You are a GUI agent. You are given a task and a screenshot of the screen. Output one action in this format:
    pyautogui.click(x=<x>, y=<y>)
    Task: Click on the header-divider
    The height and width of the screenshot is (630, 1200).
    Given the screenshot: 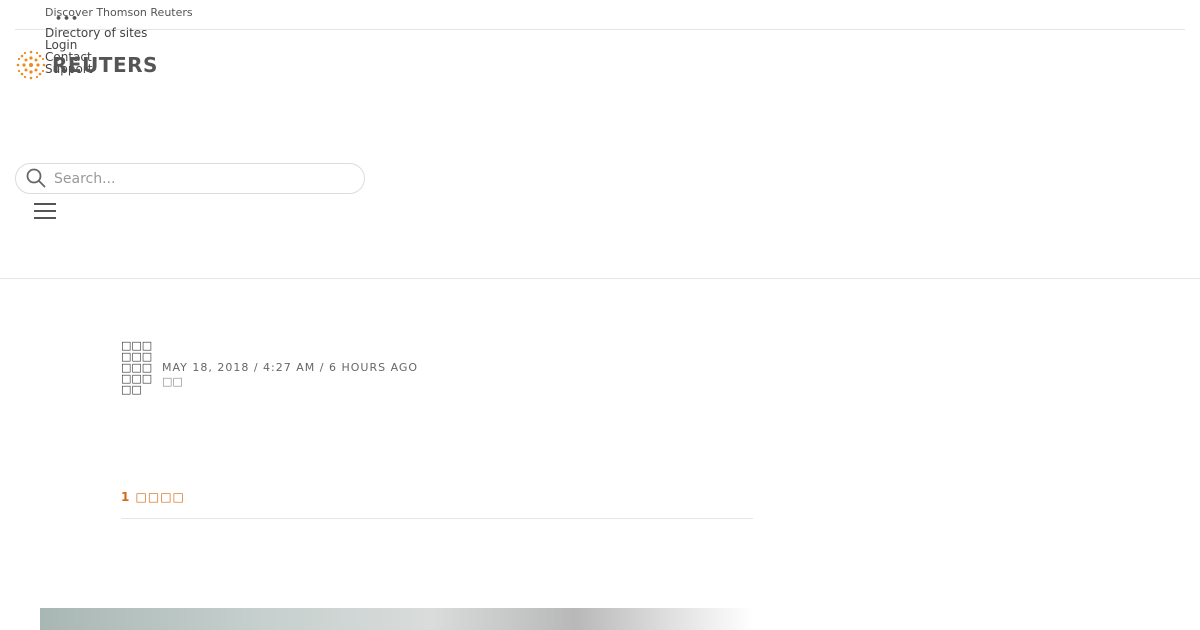 What is the action you would take?
    pyautogui.click(x=600, y=278)
    